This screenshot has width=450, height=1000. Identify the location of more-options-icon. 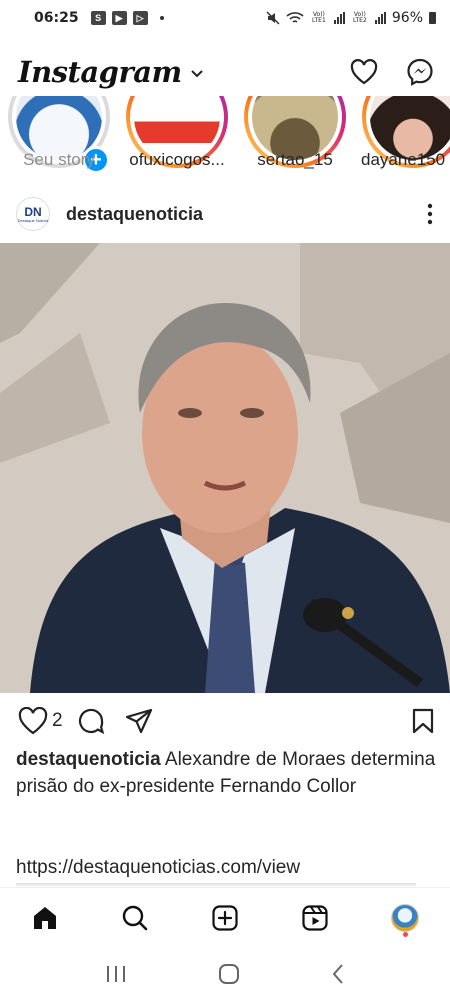
(430, 214).